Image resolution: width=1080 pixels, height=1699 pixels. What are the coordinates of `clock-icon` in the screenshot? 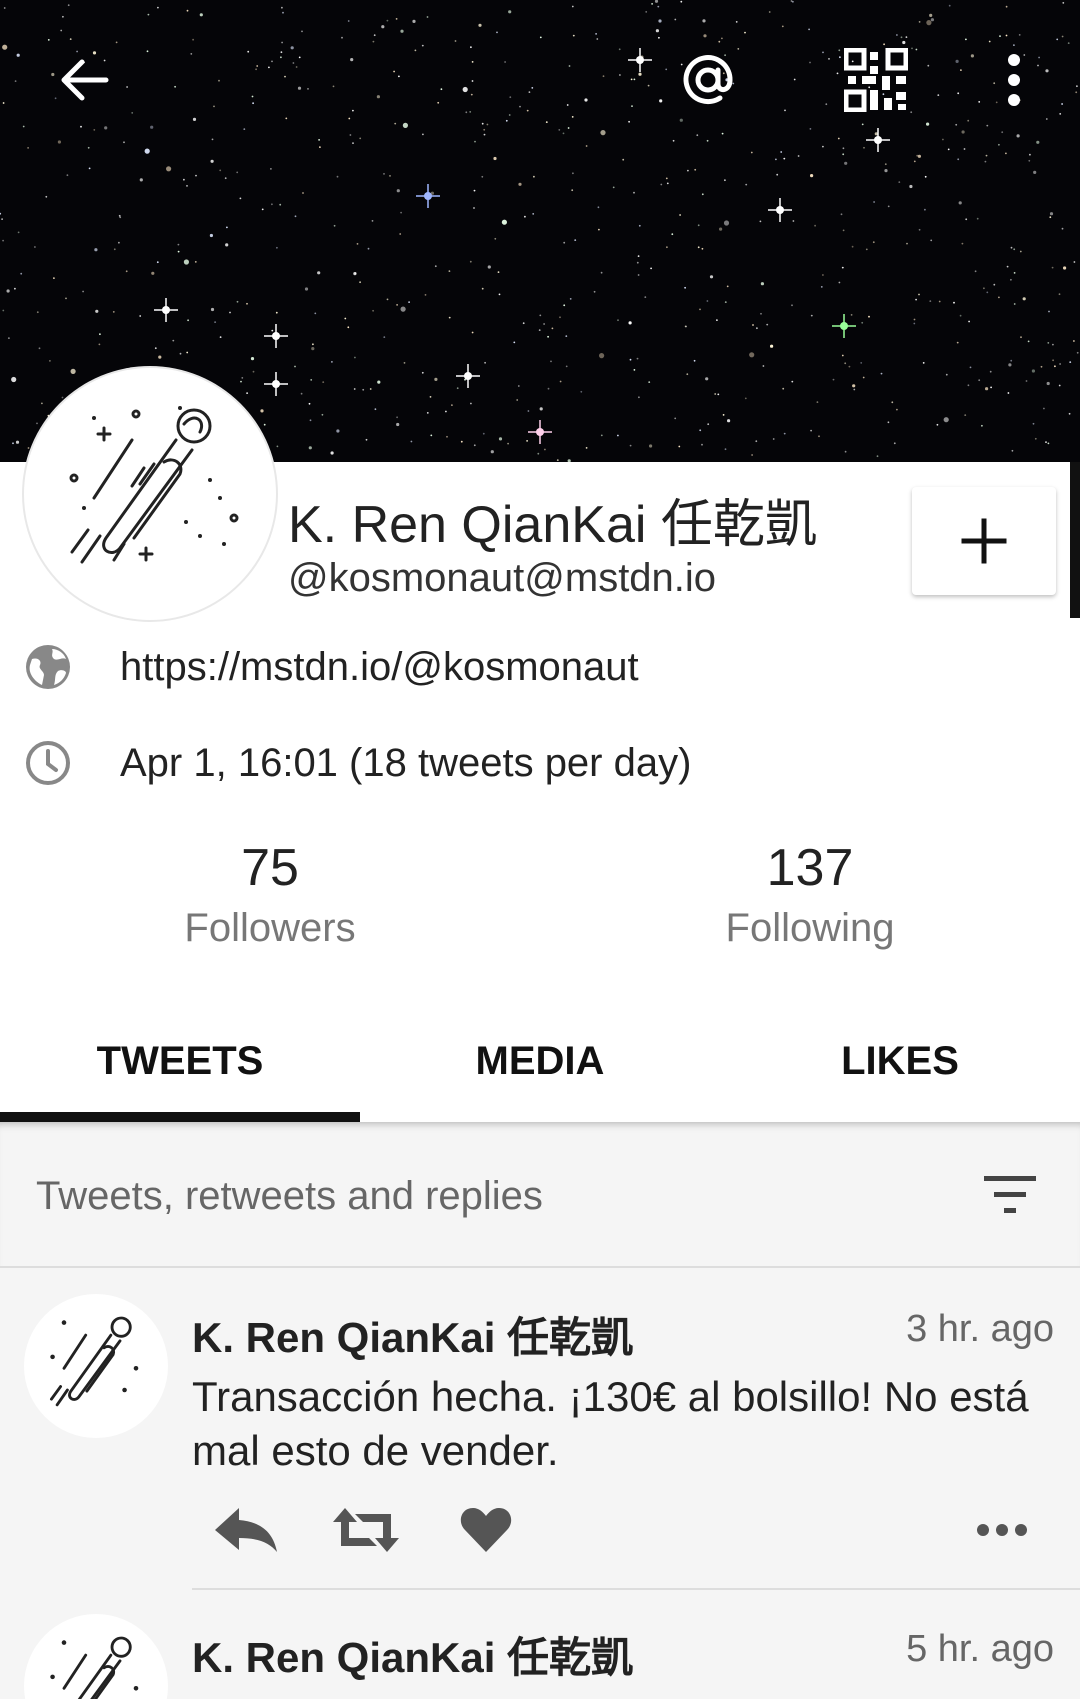 It's located at (48, 763).